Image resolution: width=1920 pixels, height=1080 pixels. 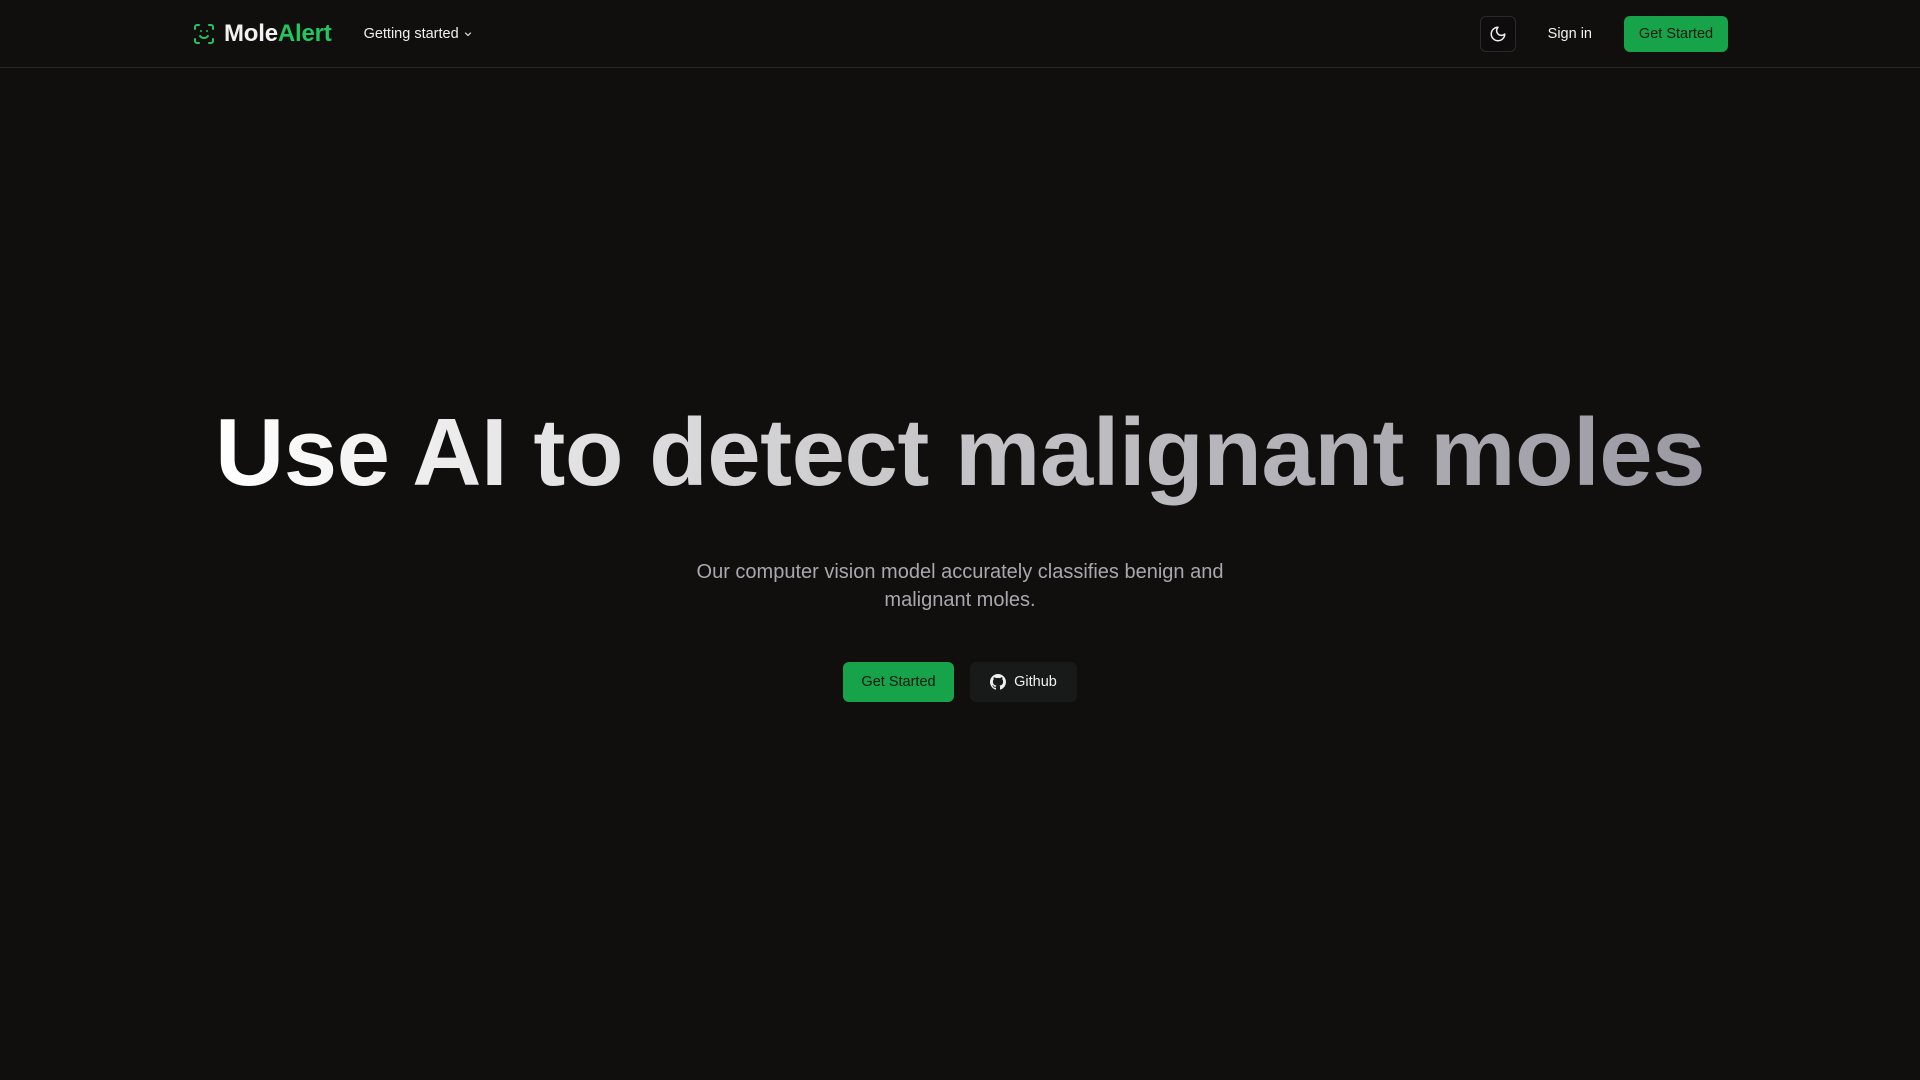 I want to click on hero-get-started-button: Get Started, so click(x=898, y=681).